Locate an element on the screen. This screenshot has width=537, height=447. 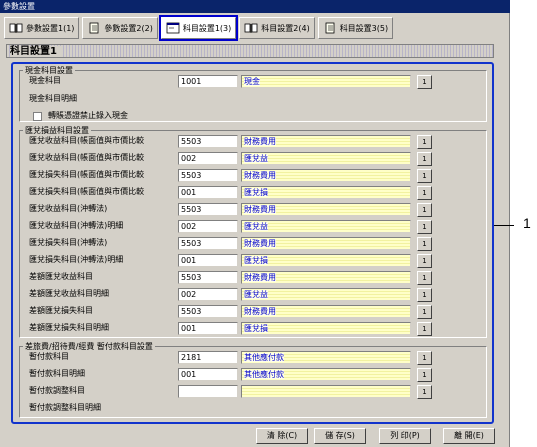
print-button: 列 印(P) is located at coordinates (405, 436).